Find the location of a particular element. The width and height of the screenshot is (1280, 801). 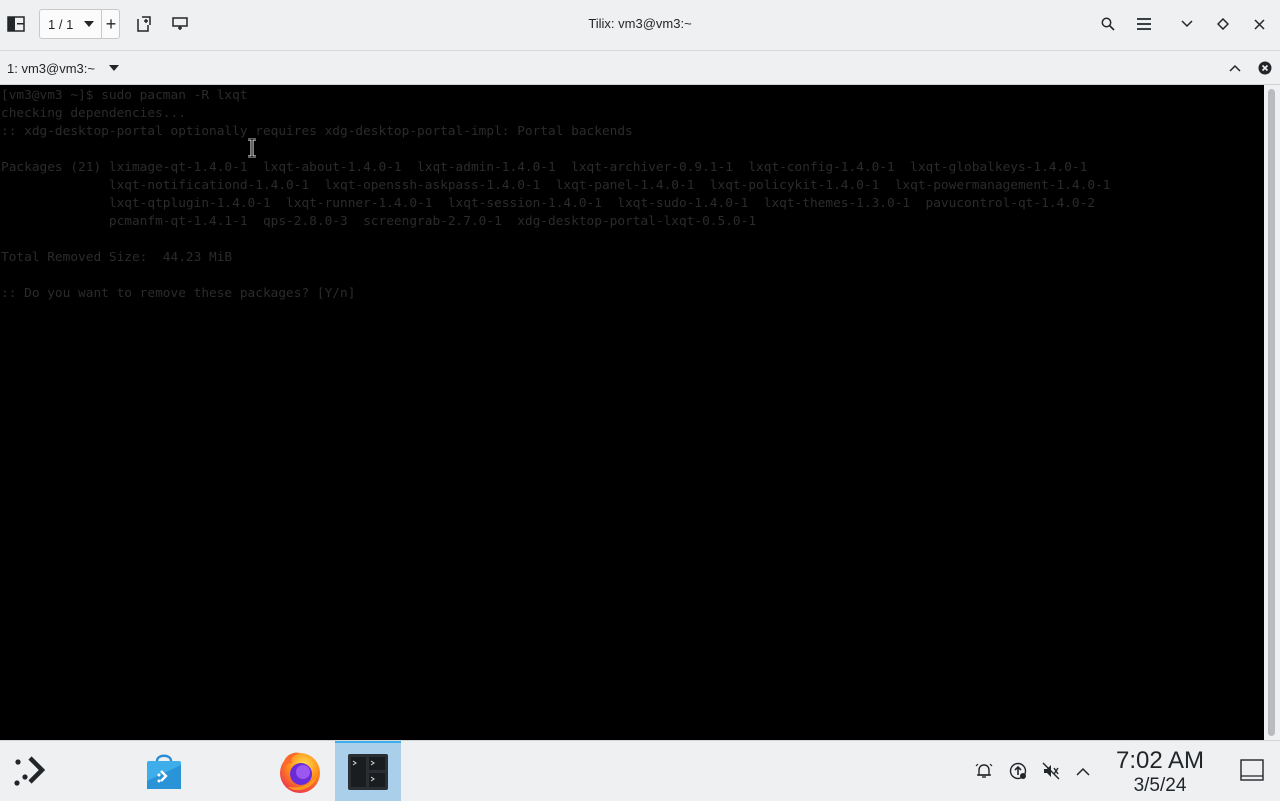

show-desktop-icon is located at coordinates (1252, 770).